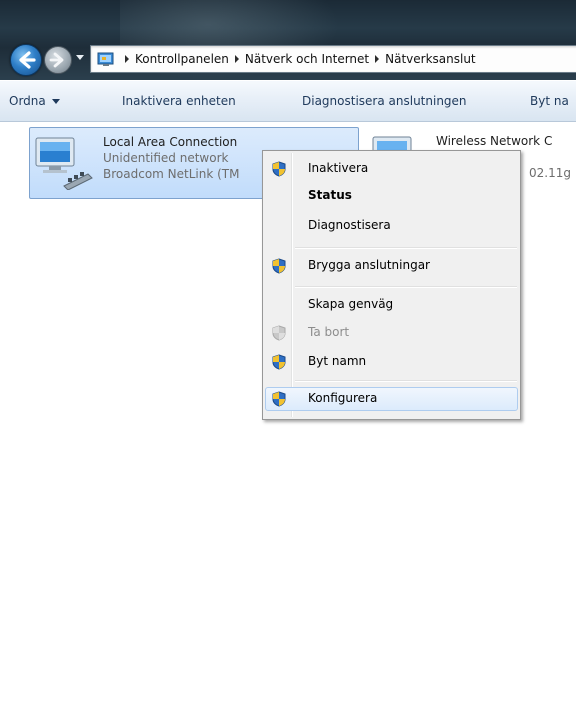 The width and height of the screenshot is (576, 711). I want to click on diagnose-connection-button: Diagnostisera anslutningen, so click(384, 101).